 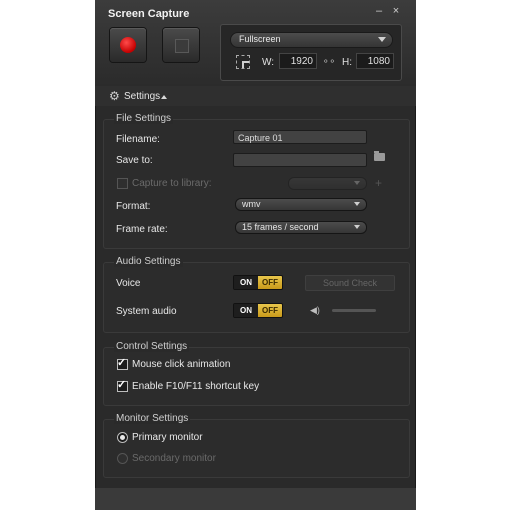 I want to click on filename-label: Filename:, so click(x=138, y=139).